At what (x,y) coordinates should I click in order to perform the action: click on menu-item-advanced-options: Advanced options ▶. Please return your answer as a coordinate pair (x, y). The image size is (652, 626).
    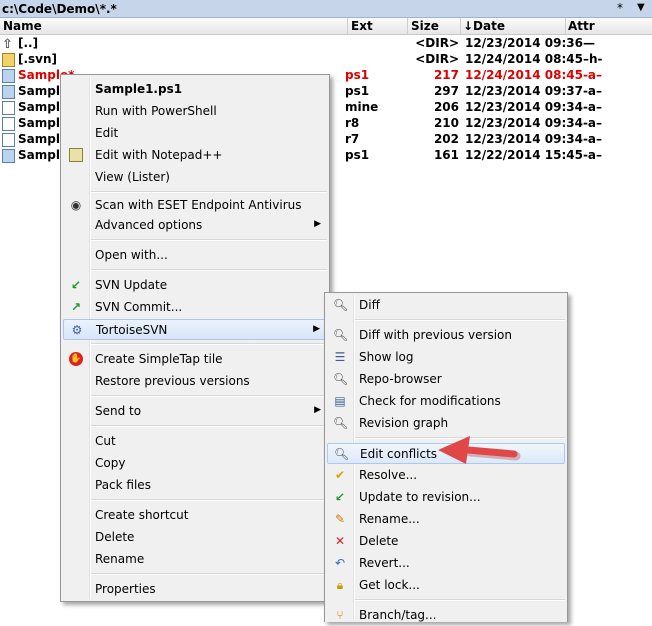
    Looking at the image, I should click on (195, 225).